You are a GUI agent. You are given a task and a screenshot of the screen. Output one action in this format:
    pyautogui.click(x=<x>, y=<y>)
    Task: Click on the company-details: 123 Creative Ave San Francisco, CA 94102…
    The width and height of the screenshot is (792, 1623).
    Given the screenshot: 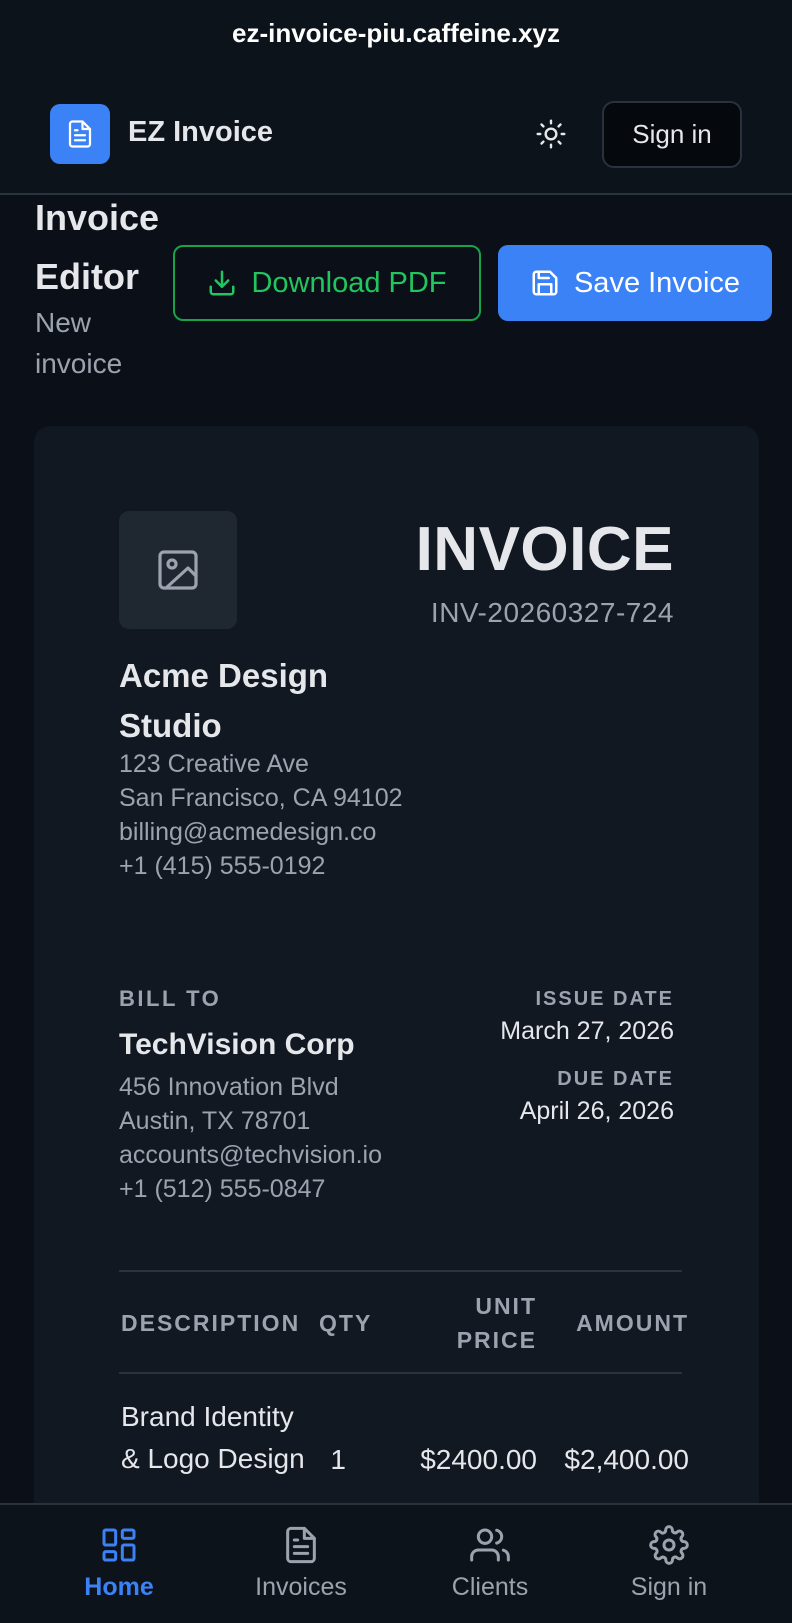 What is the action you would take?
    pyautogui.click(x=279, y=815)
    